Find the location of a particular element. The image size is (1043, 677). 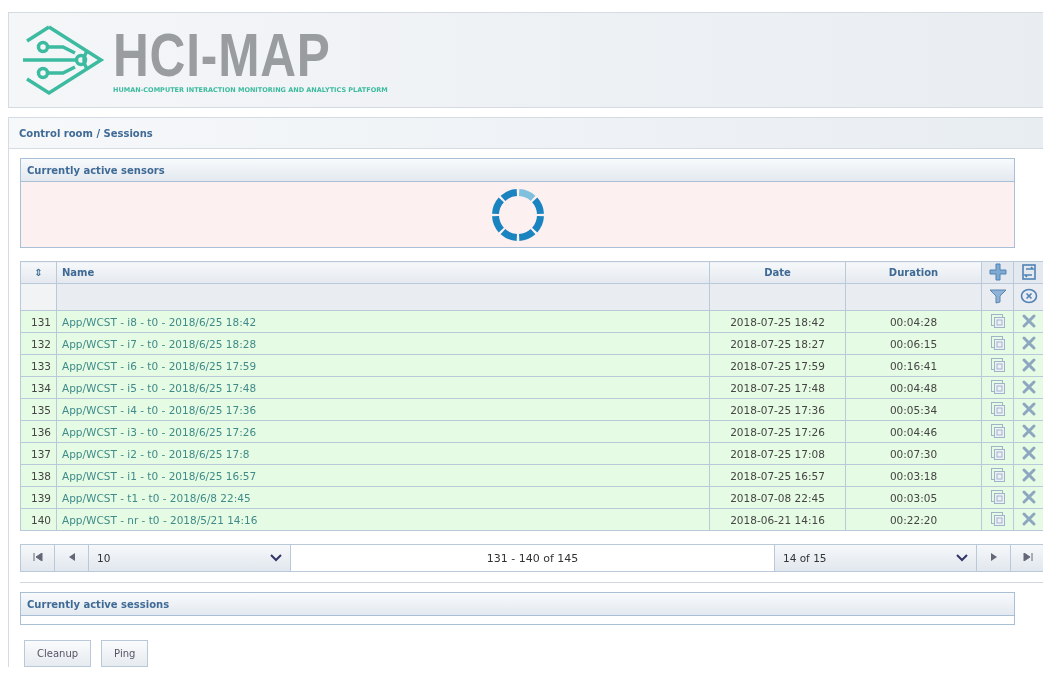

date-cell: 2018-06-21 14:16 is located at coordinates (777, 519).